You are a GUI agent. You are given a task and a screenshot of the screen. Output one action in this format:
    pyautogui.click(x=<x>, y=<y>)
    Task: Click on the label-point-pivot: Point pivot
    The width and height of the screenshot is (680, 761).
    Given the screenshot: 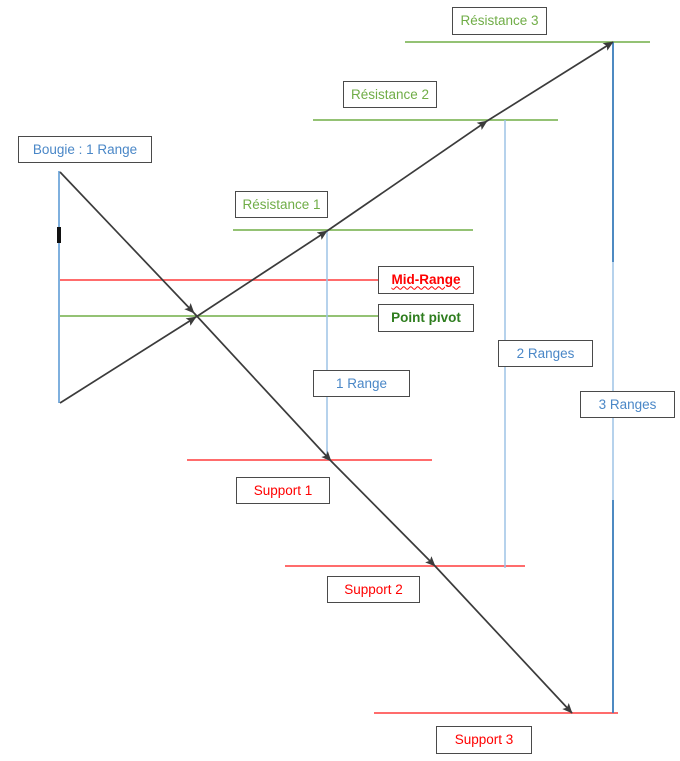 What is the action you would take?
    pyautogui.click(x=426, y=318)
    